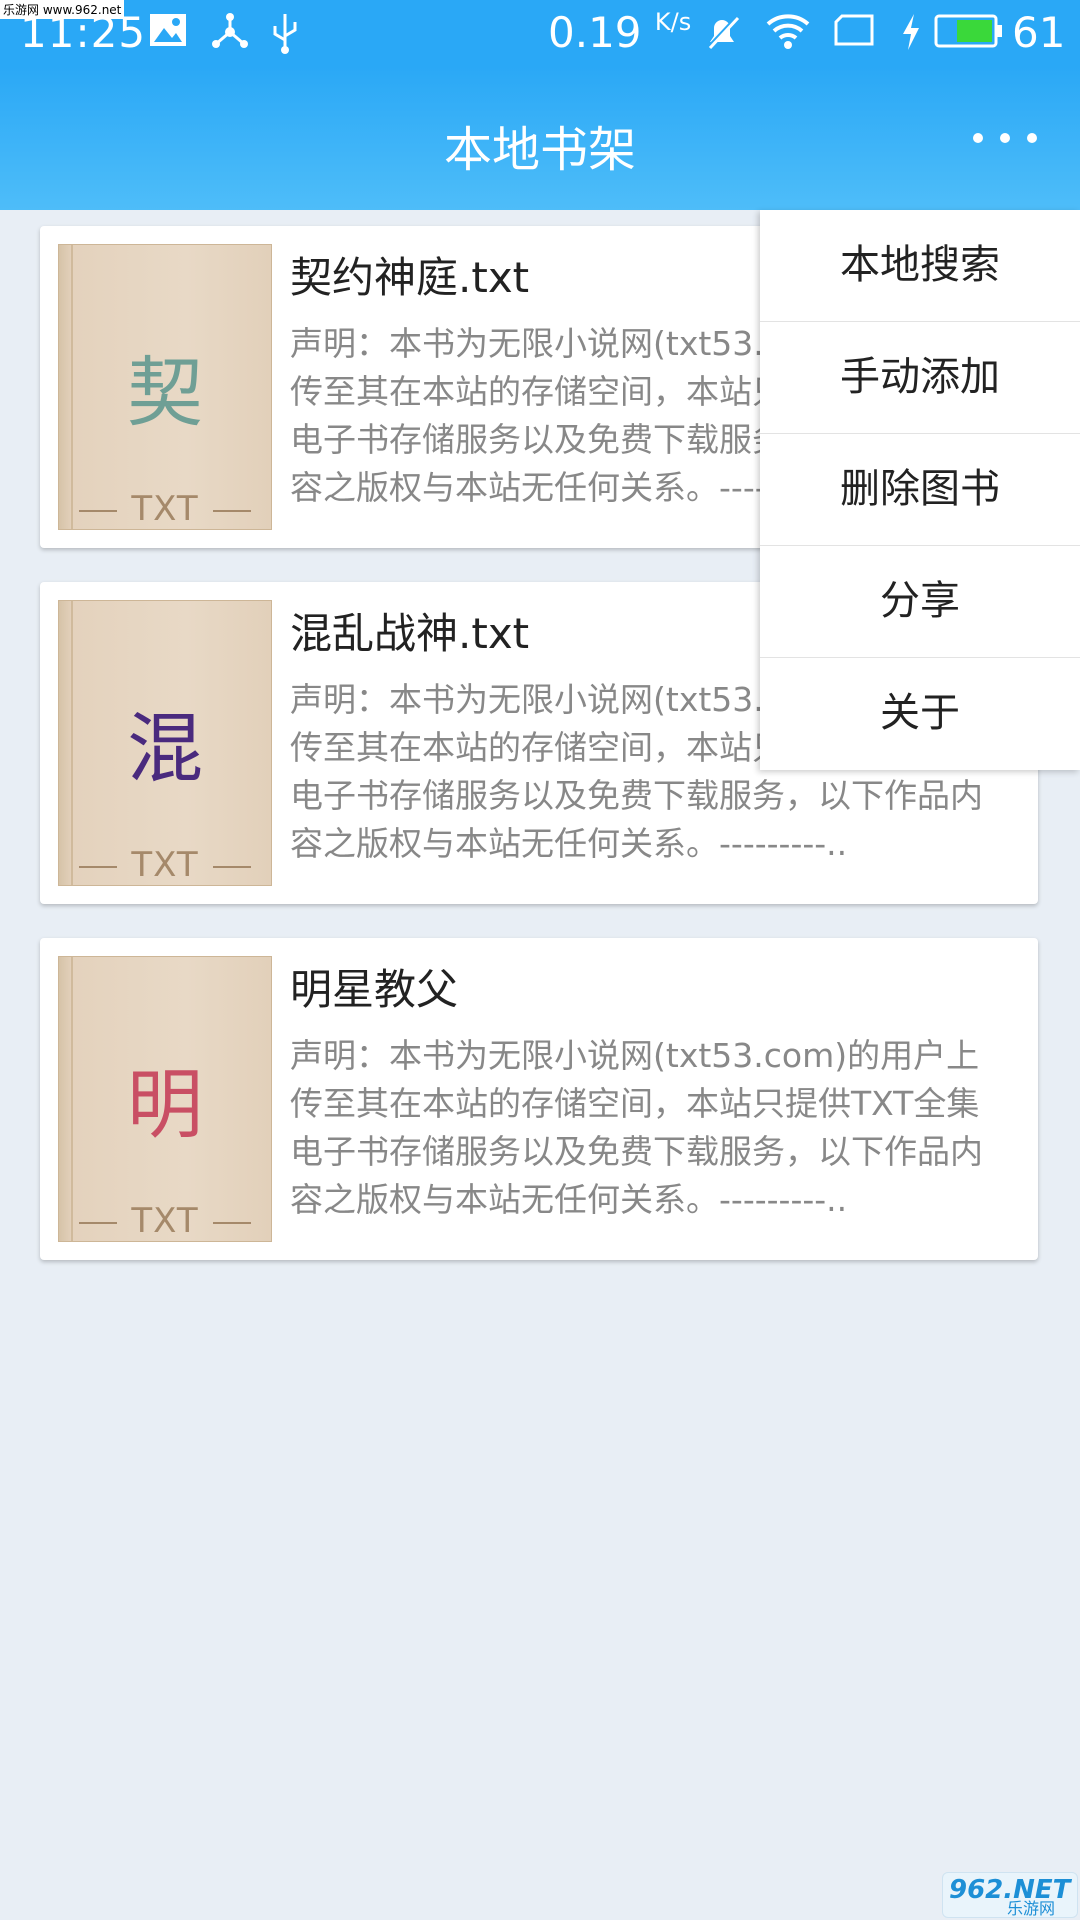 This screenshot has width=1080, height=1920. I want to click on page-title: 本地书架, so click(539, 150).